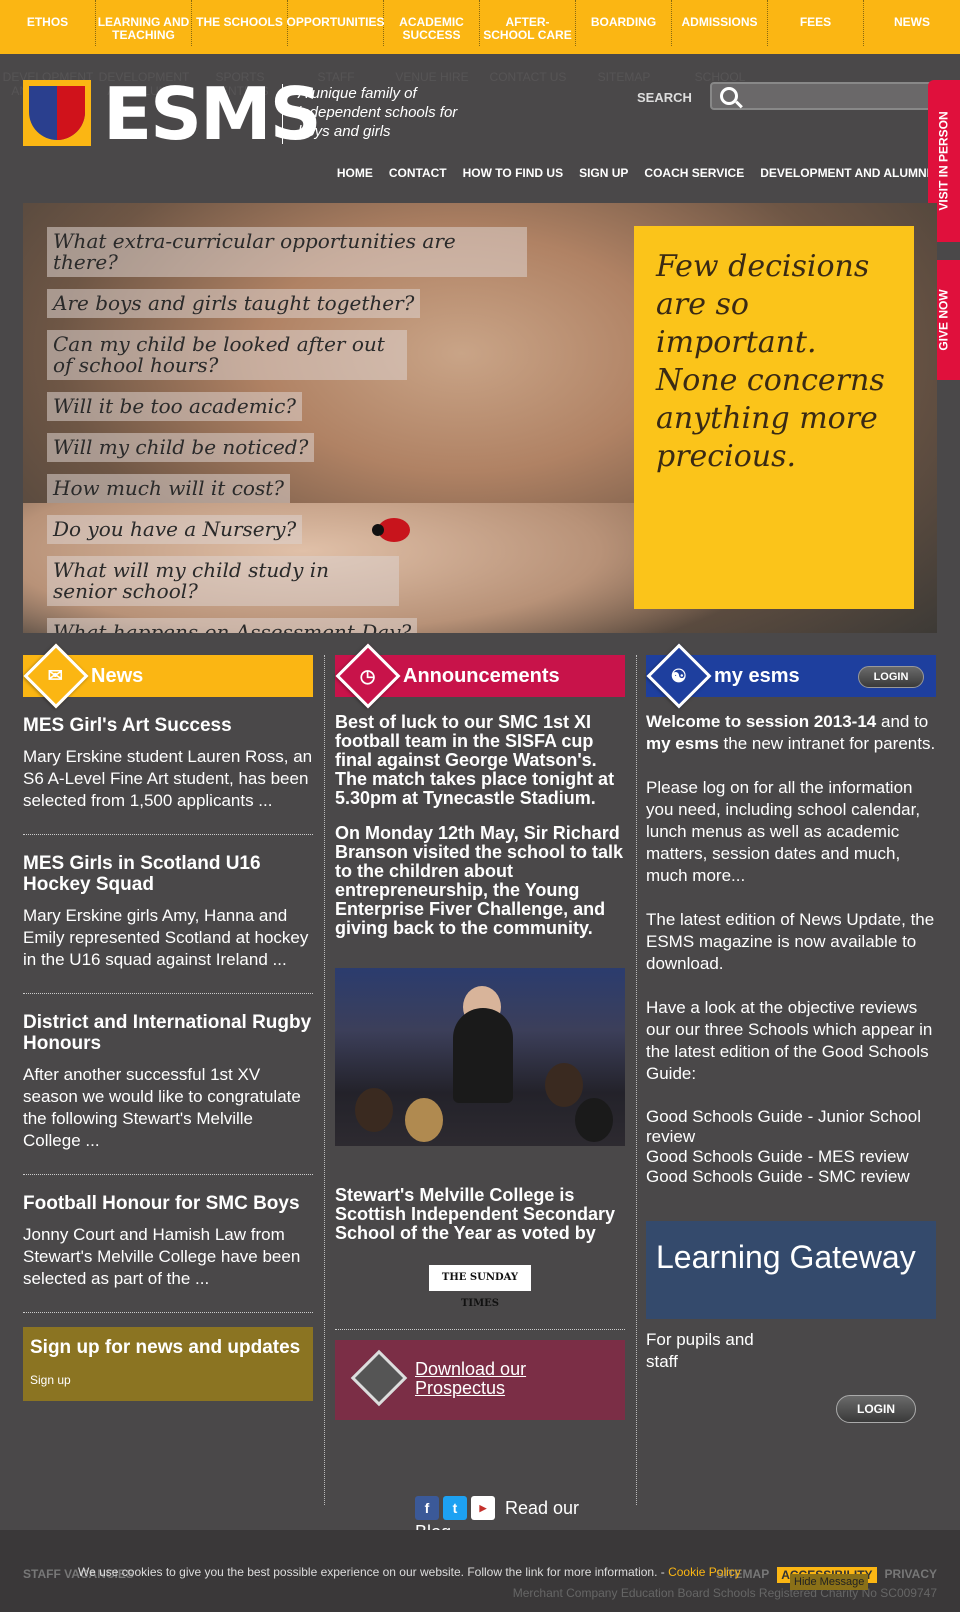 Image resolution: width=960 pixels, height=1612 pixels. I want to click on headnav-sign-up: SIGN UP, so click(603, 173).